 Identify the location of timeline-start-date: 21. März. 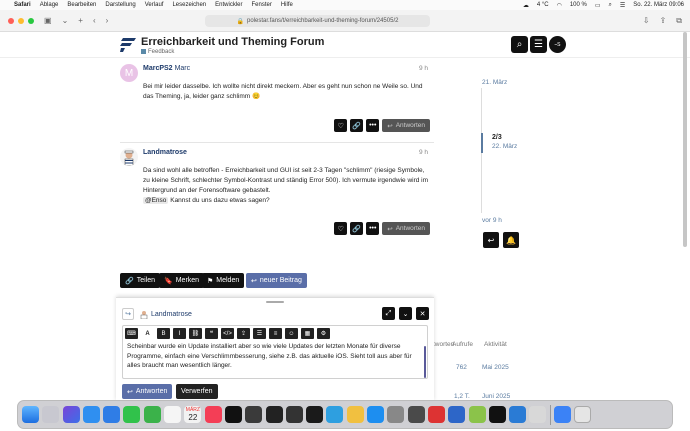
(494, 82).